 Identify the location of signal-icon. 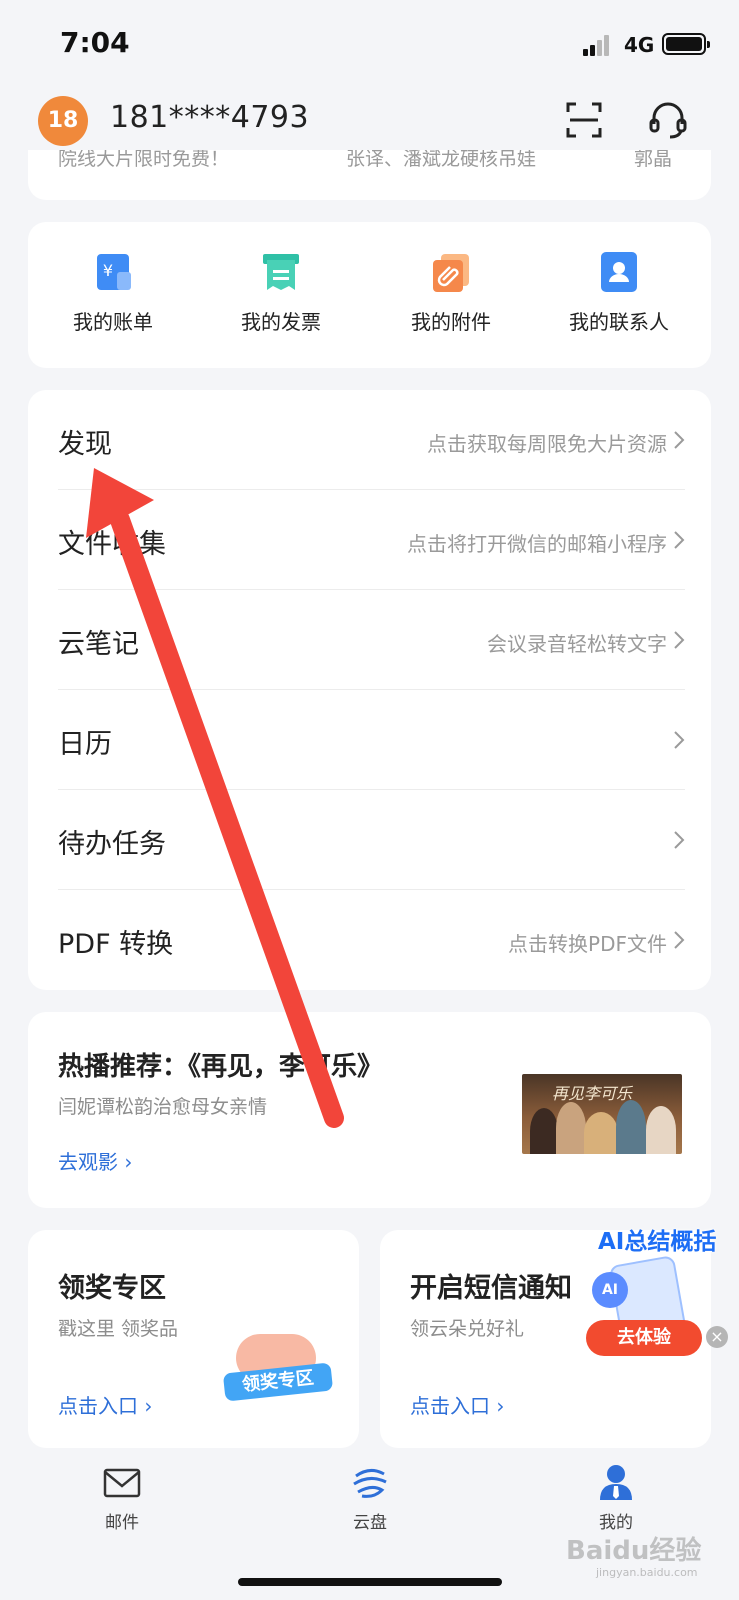
(598, 45).